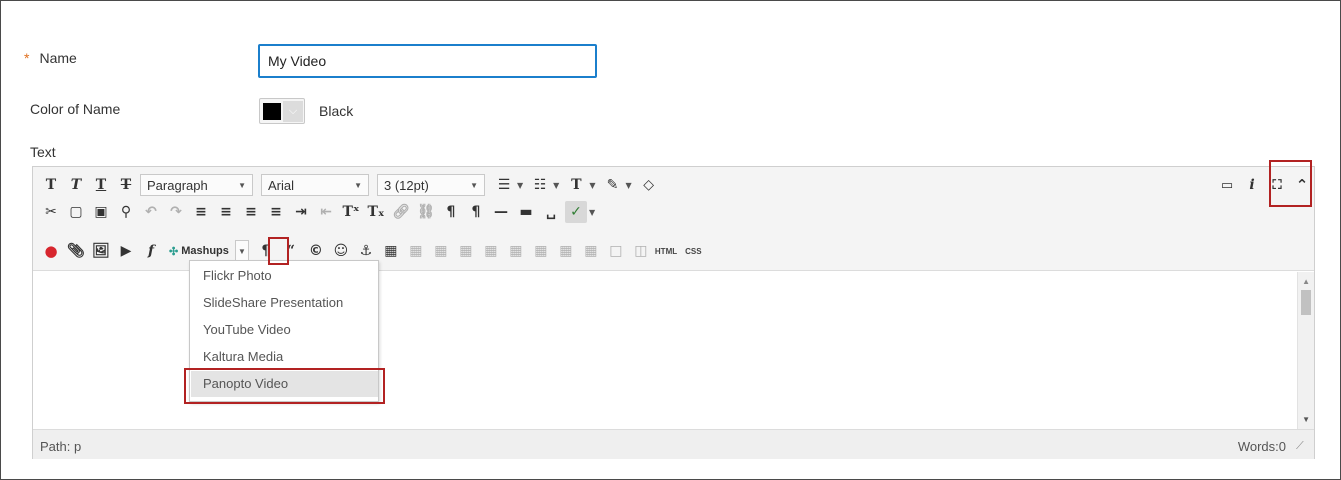  Describe the element at coordinates (241, 251) in the screenshot. I see `mashups-dropdown-toggle: ▼` at that location.